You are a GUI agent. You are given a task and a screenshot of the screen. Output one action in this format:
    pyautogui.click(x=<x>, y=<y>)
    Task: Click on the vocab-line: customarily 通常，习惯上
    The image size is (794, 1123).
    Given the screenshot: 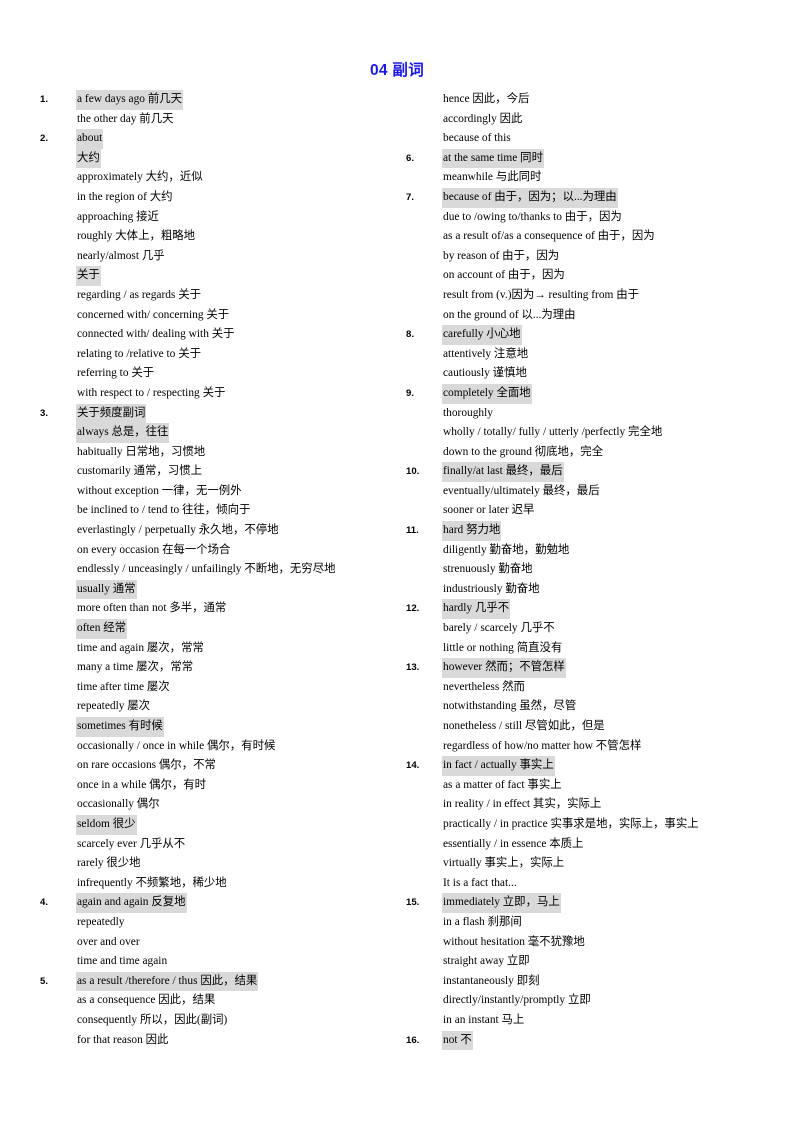 What is the action you would take?
    pyautogui.click(x=220, y=472)
    